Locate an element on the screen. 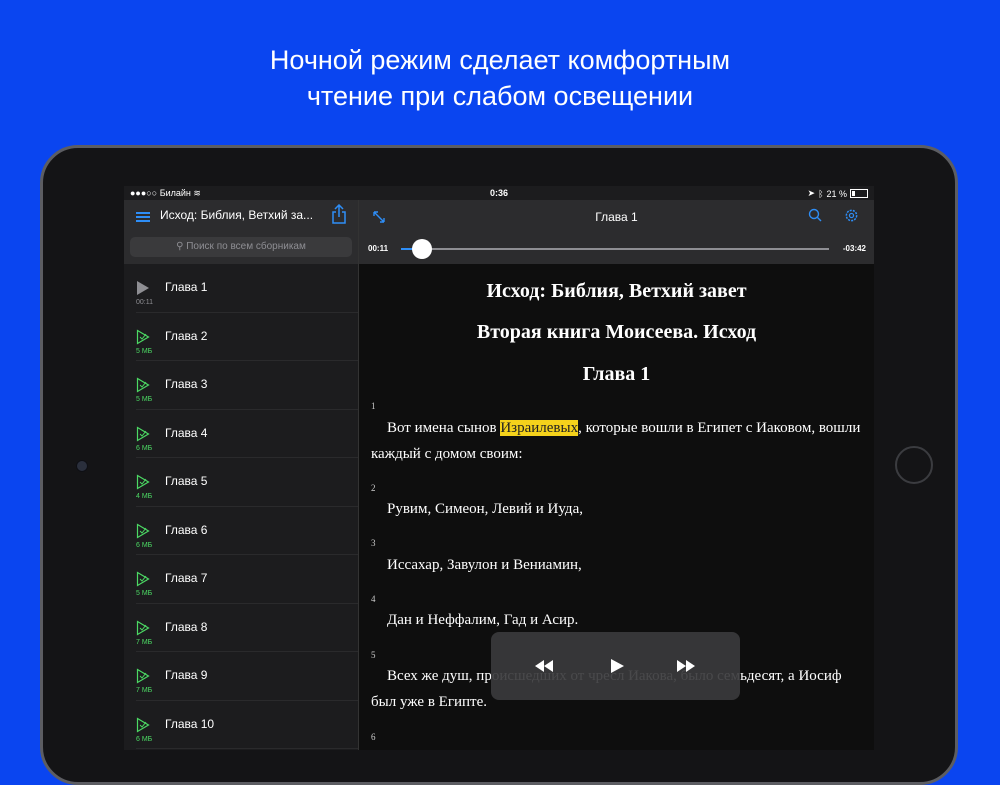  verse-text: Дан и Неффалим, Гад и Асир. is located at coordinates (483, 620).